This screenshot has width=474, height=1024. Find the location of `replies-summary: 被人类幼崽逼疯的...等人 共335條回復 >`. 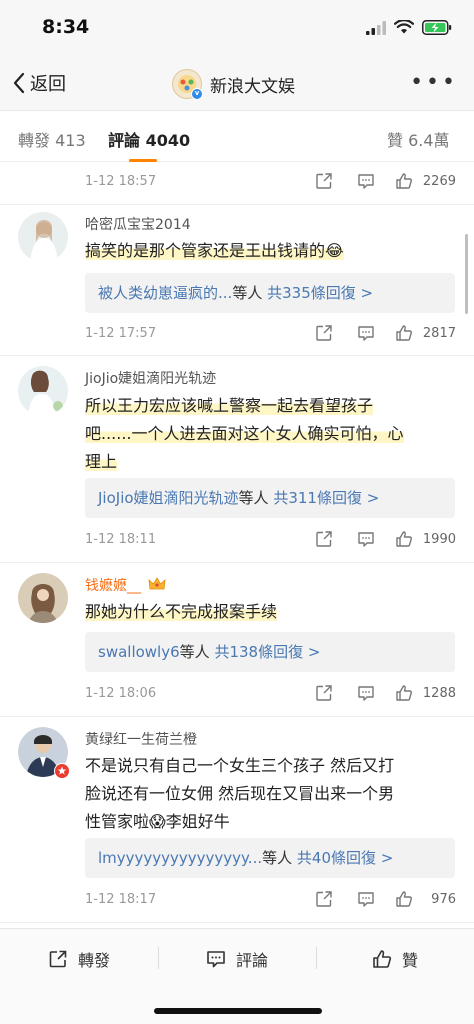

replies-summary: 被人类幼崽逼疯的...等人 共335條回復 > is located at coordinates (270, 293).